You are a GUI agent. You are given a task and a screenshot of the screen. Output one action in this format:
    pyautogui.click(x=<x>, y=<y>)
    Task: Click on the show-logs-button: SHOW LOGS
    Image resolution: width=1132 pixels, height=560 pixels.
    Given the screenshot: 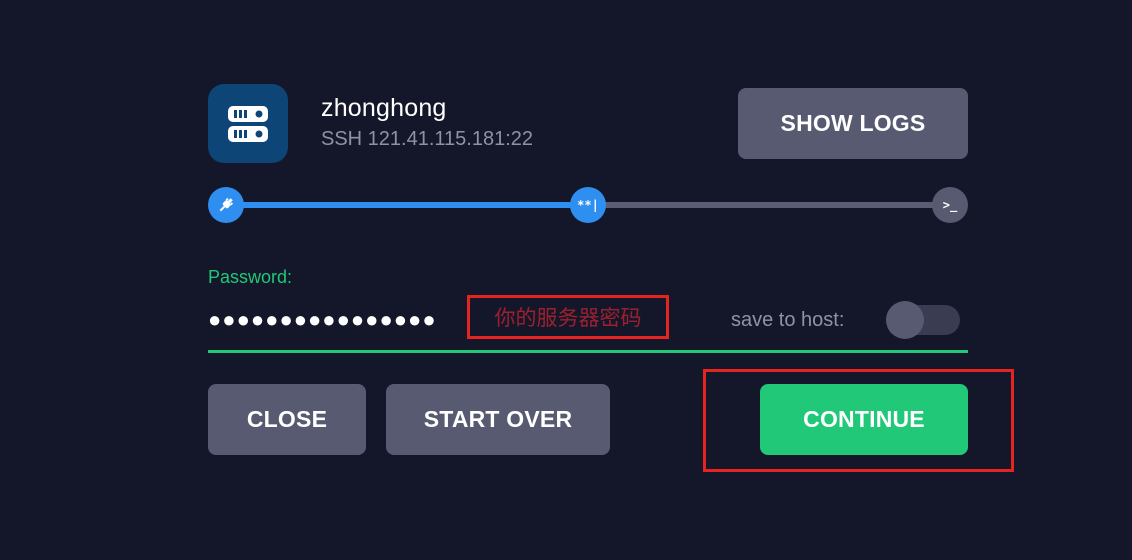 What is the action you would take?
    pyautogui.click(x=853, y=123)
    